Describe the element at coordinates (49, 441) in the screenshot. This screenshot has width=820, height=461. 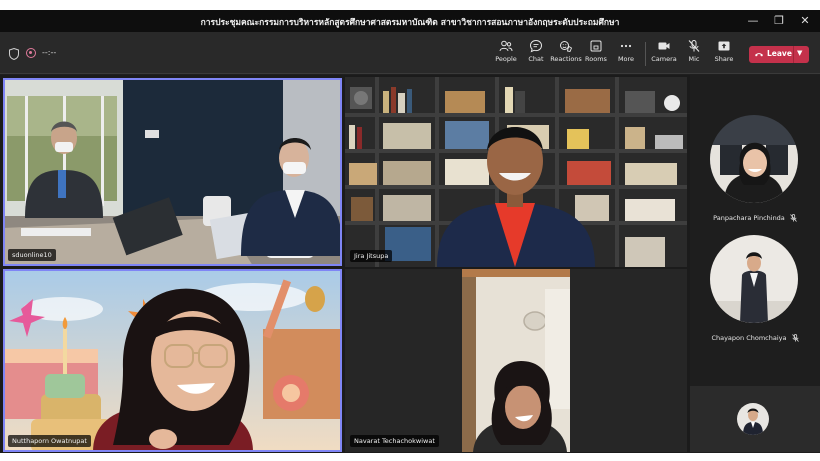
I see `participant-name: Nutthaporn Owatnupat` at that location.